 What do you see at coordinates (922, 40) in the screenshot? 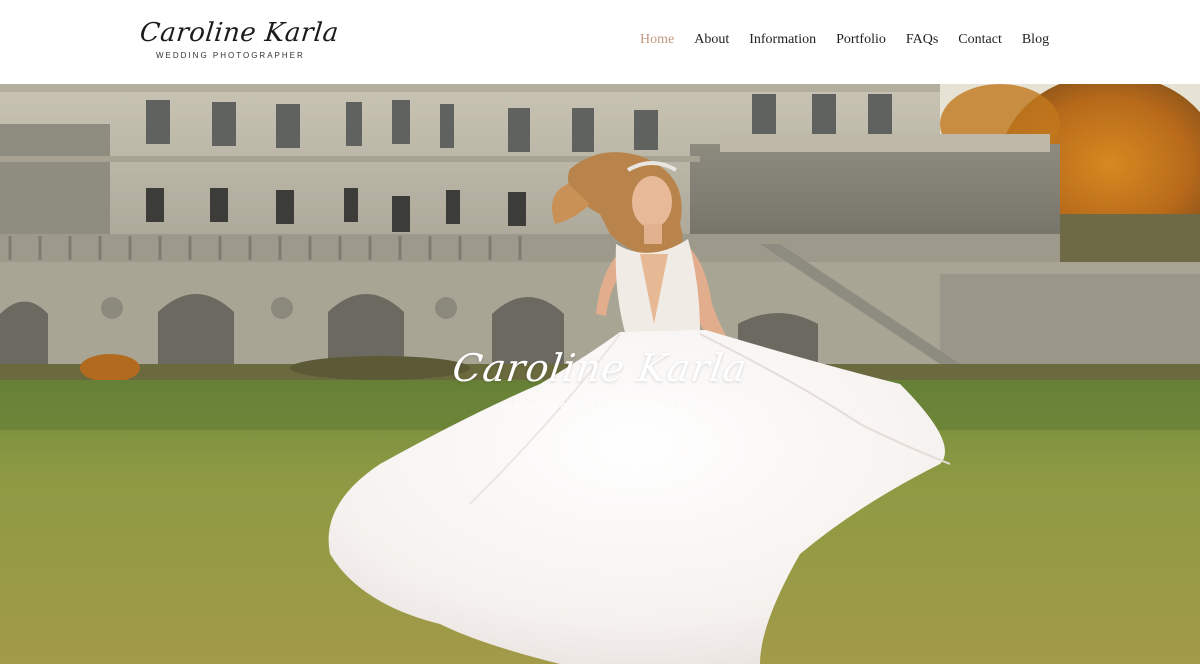
I see `nav-item-faqs: FAQs` at bounding box center [922, 40].